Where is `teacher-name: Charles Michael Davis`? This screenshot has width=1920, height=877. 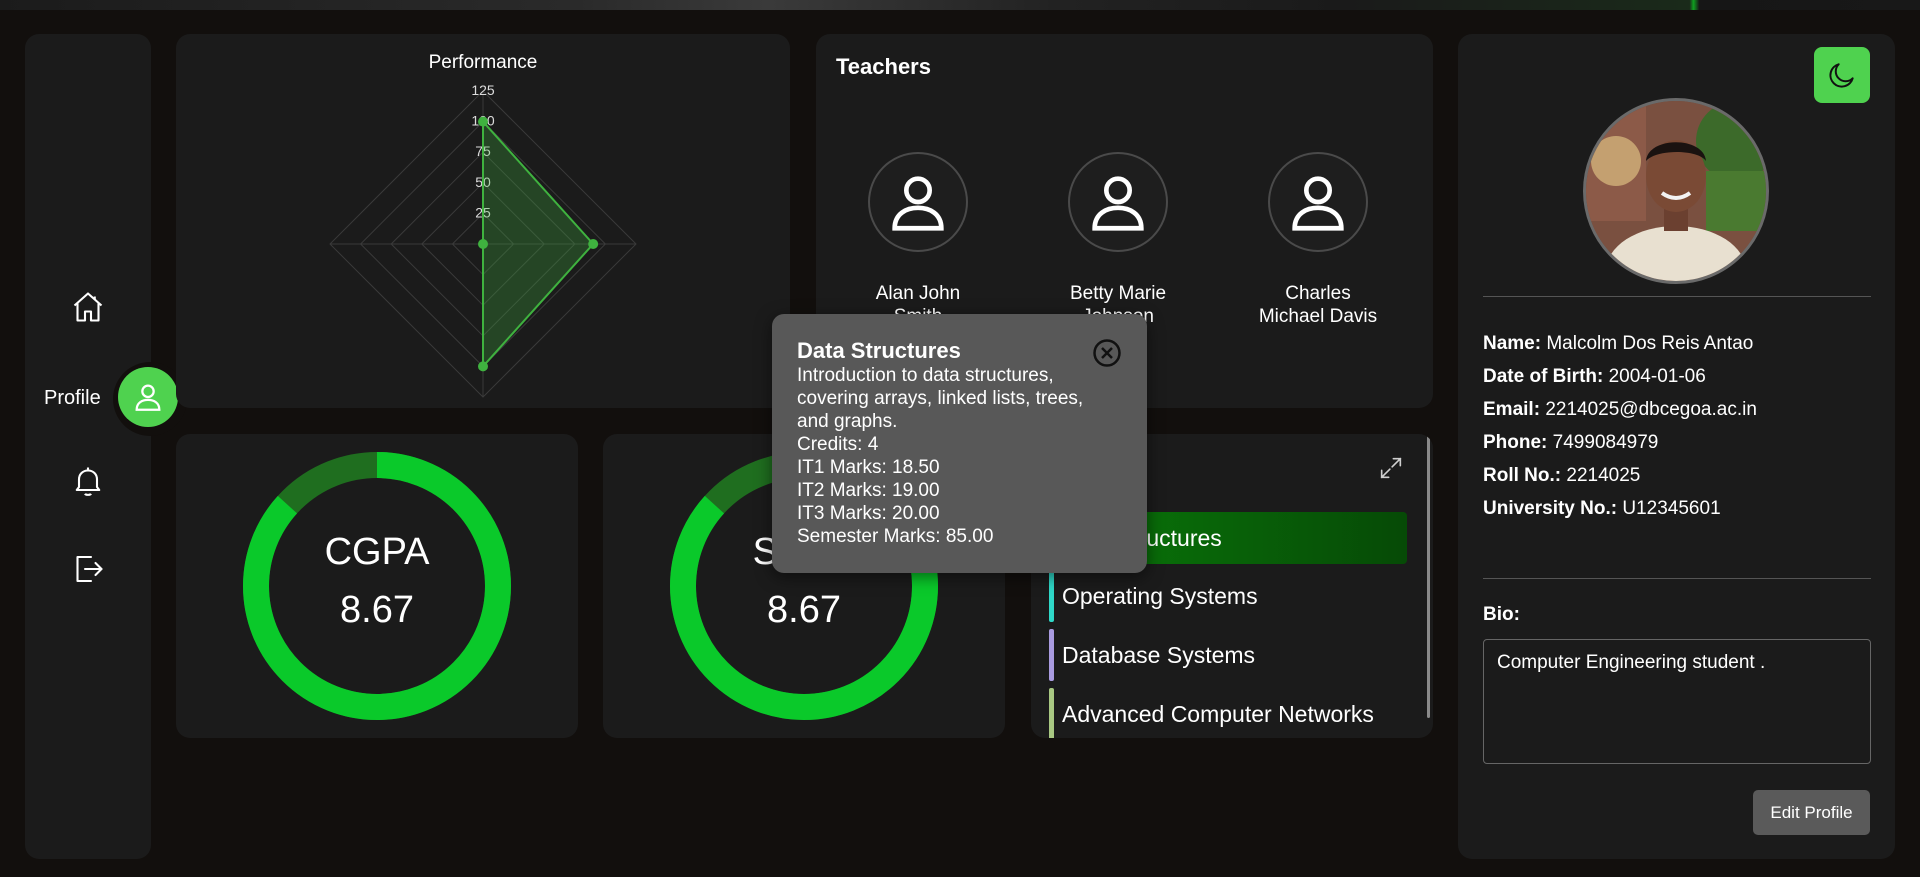 teacher-name: Charles Michael Davis is located at coordinates (1318, 305).